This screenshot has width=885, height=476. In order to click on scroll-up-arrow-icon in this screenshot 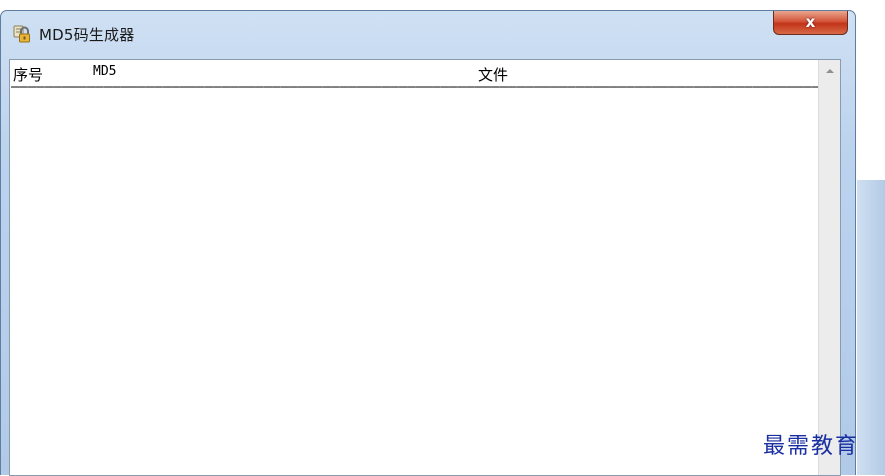, I will do `click(829, 71)`.